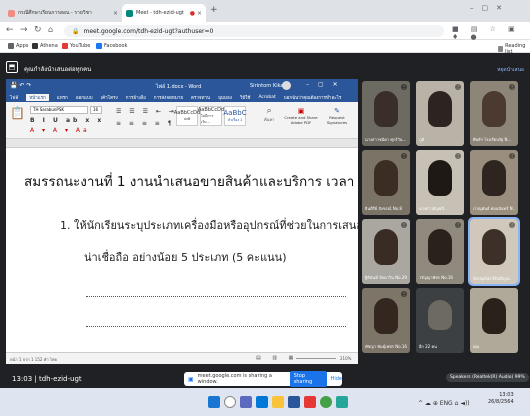 The image size is (530, 416). Describe the element at coordinates (191, 379) in the screenshot. I see `share-icon: ▣` at that location.